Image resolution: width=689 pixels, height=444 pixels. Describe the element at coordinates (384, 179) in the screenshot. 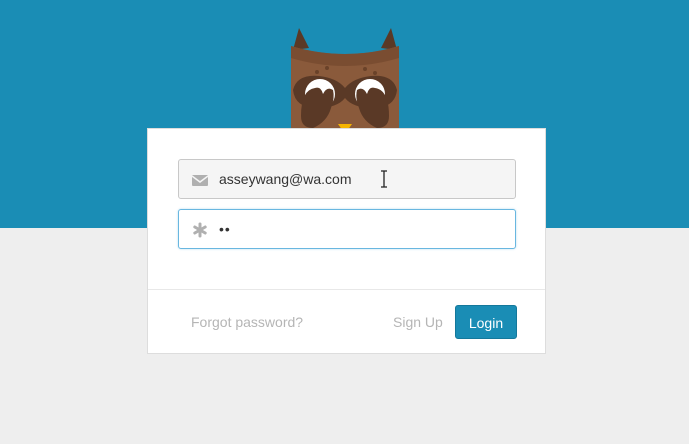

I see `text-cursor-icon` at that location.